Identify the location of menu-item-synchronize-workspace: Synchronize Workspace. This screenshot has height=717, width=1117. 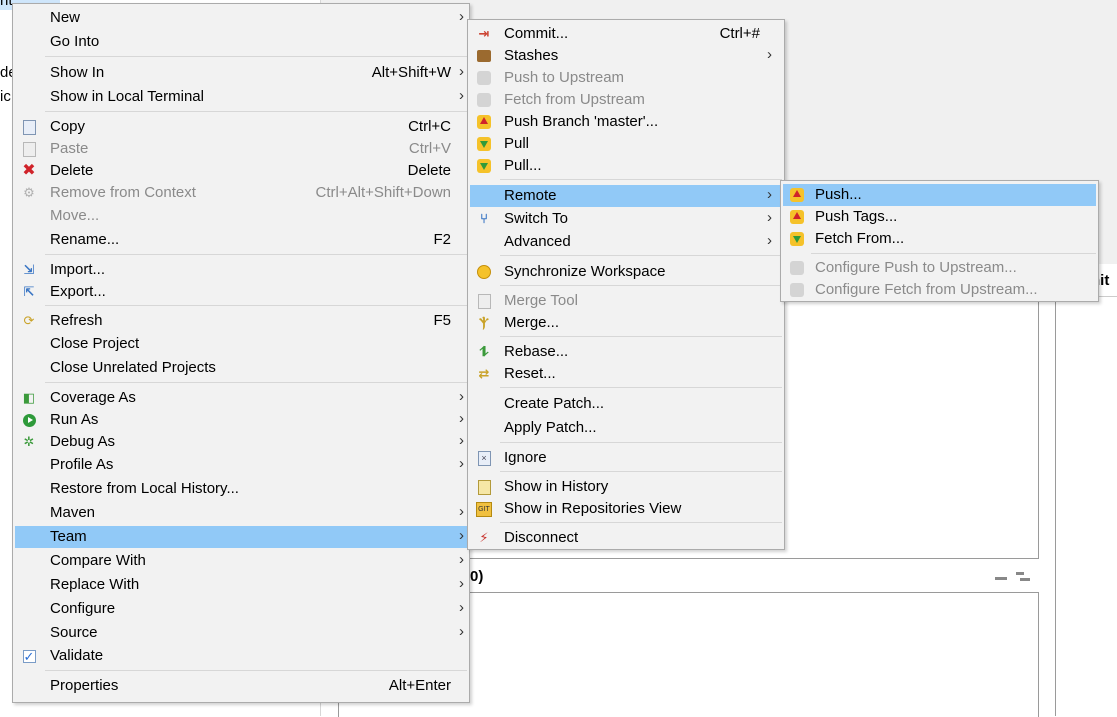
(626, 272).